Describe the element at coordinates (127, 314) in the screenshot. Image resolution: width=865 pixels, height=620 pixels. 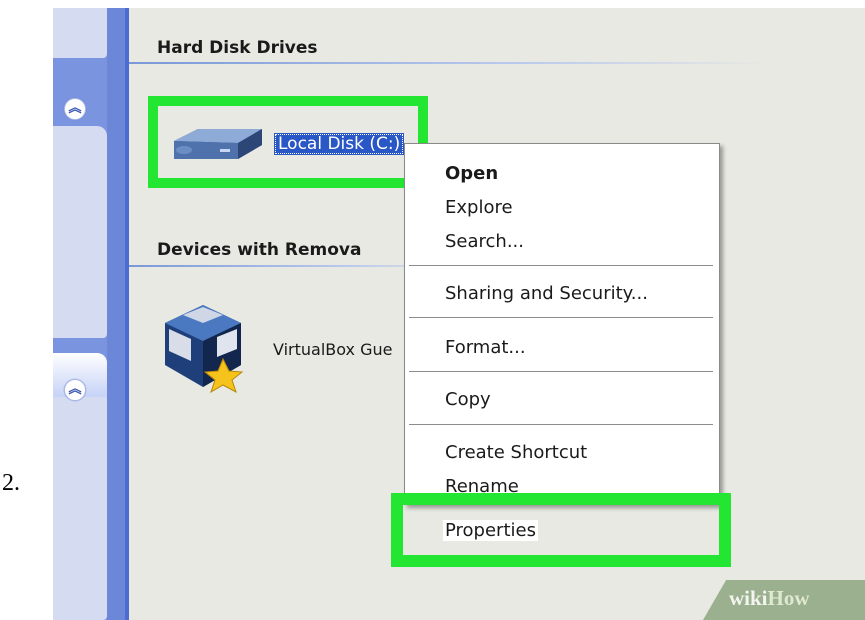
I see `task-pane-edge` at that location.